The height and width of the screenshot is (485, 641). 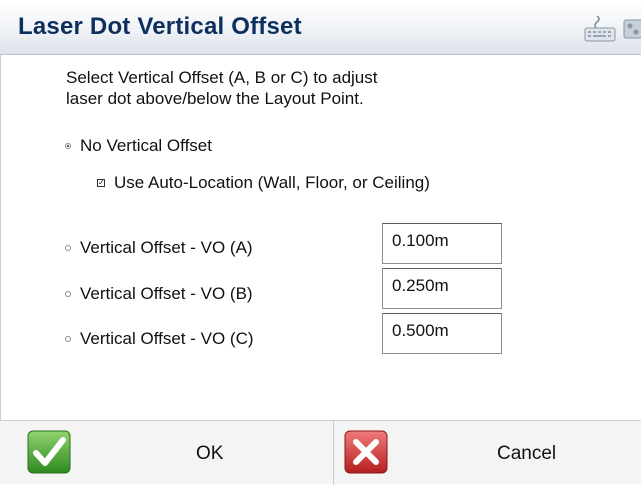 What do you see at coordinates (320, 27) in the screenshot?
I see `title-bar: Laser Dot Vertical Offset` at bounding box center [320, 27].